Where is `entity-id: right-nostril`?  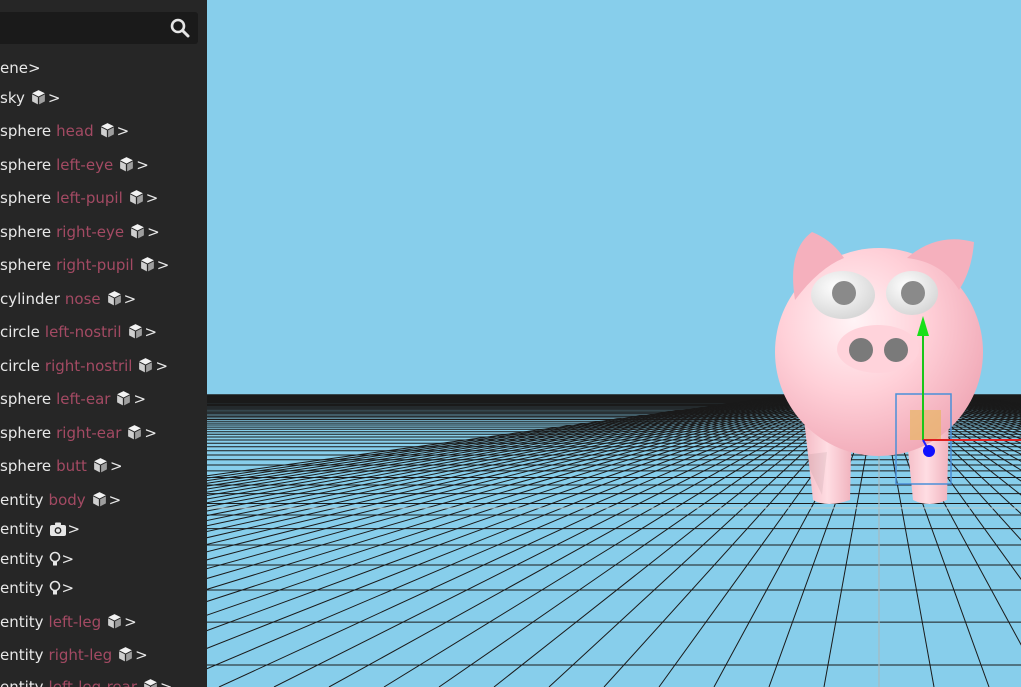
entity-id: right-nostril is located at coordinates (88, 366).